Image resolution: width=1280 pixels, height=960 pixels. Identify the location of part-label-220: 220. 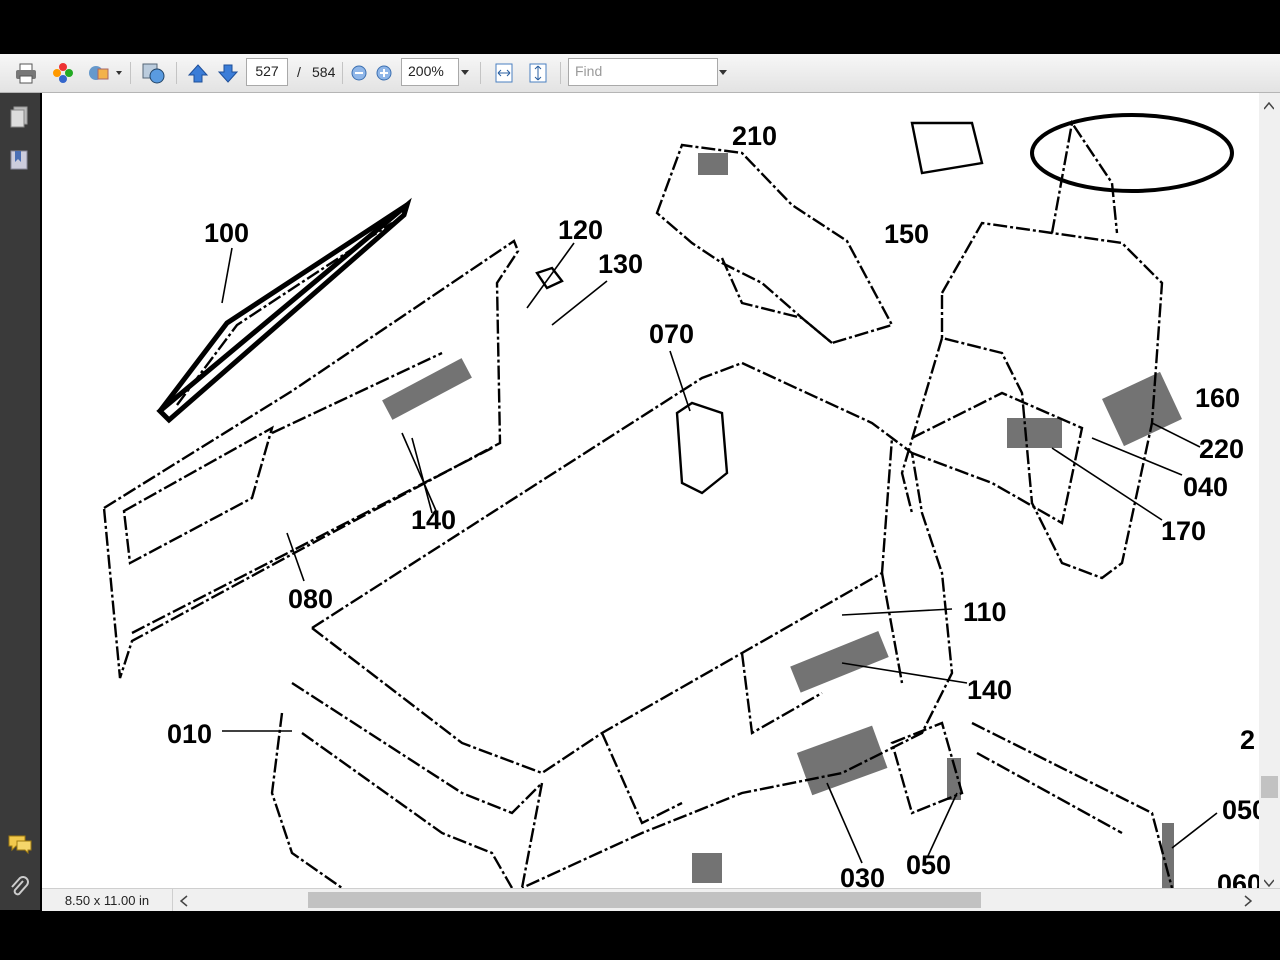
(1221, 449).